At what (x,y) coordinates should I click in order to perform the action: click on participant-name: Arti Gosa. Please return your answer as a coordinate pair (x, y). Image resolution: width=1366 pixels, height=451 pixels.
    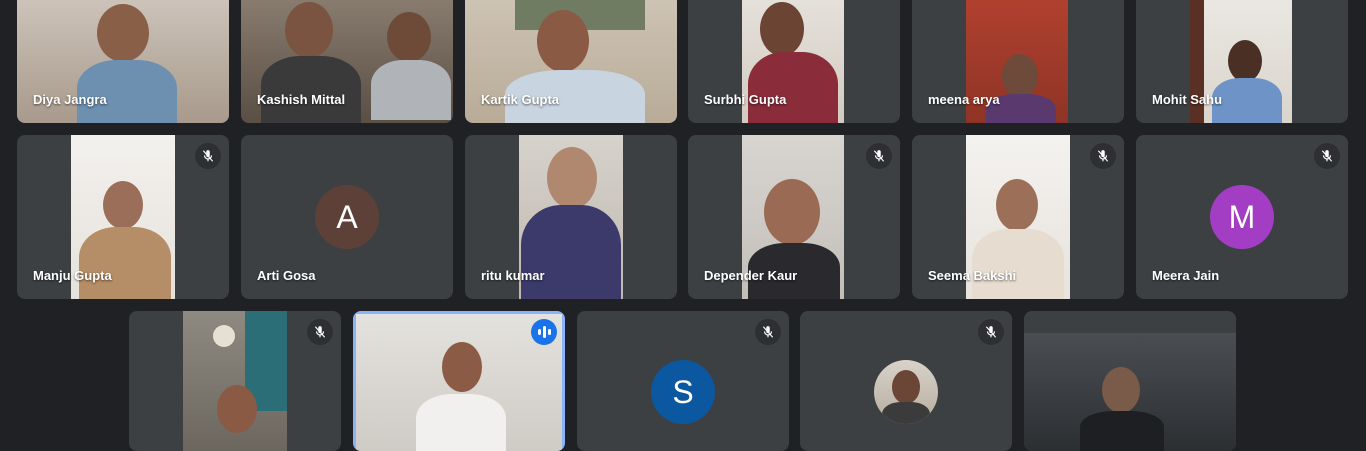
    Looking at the image, I should click on (286, 275).